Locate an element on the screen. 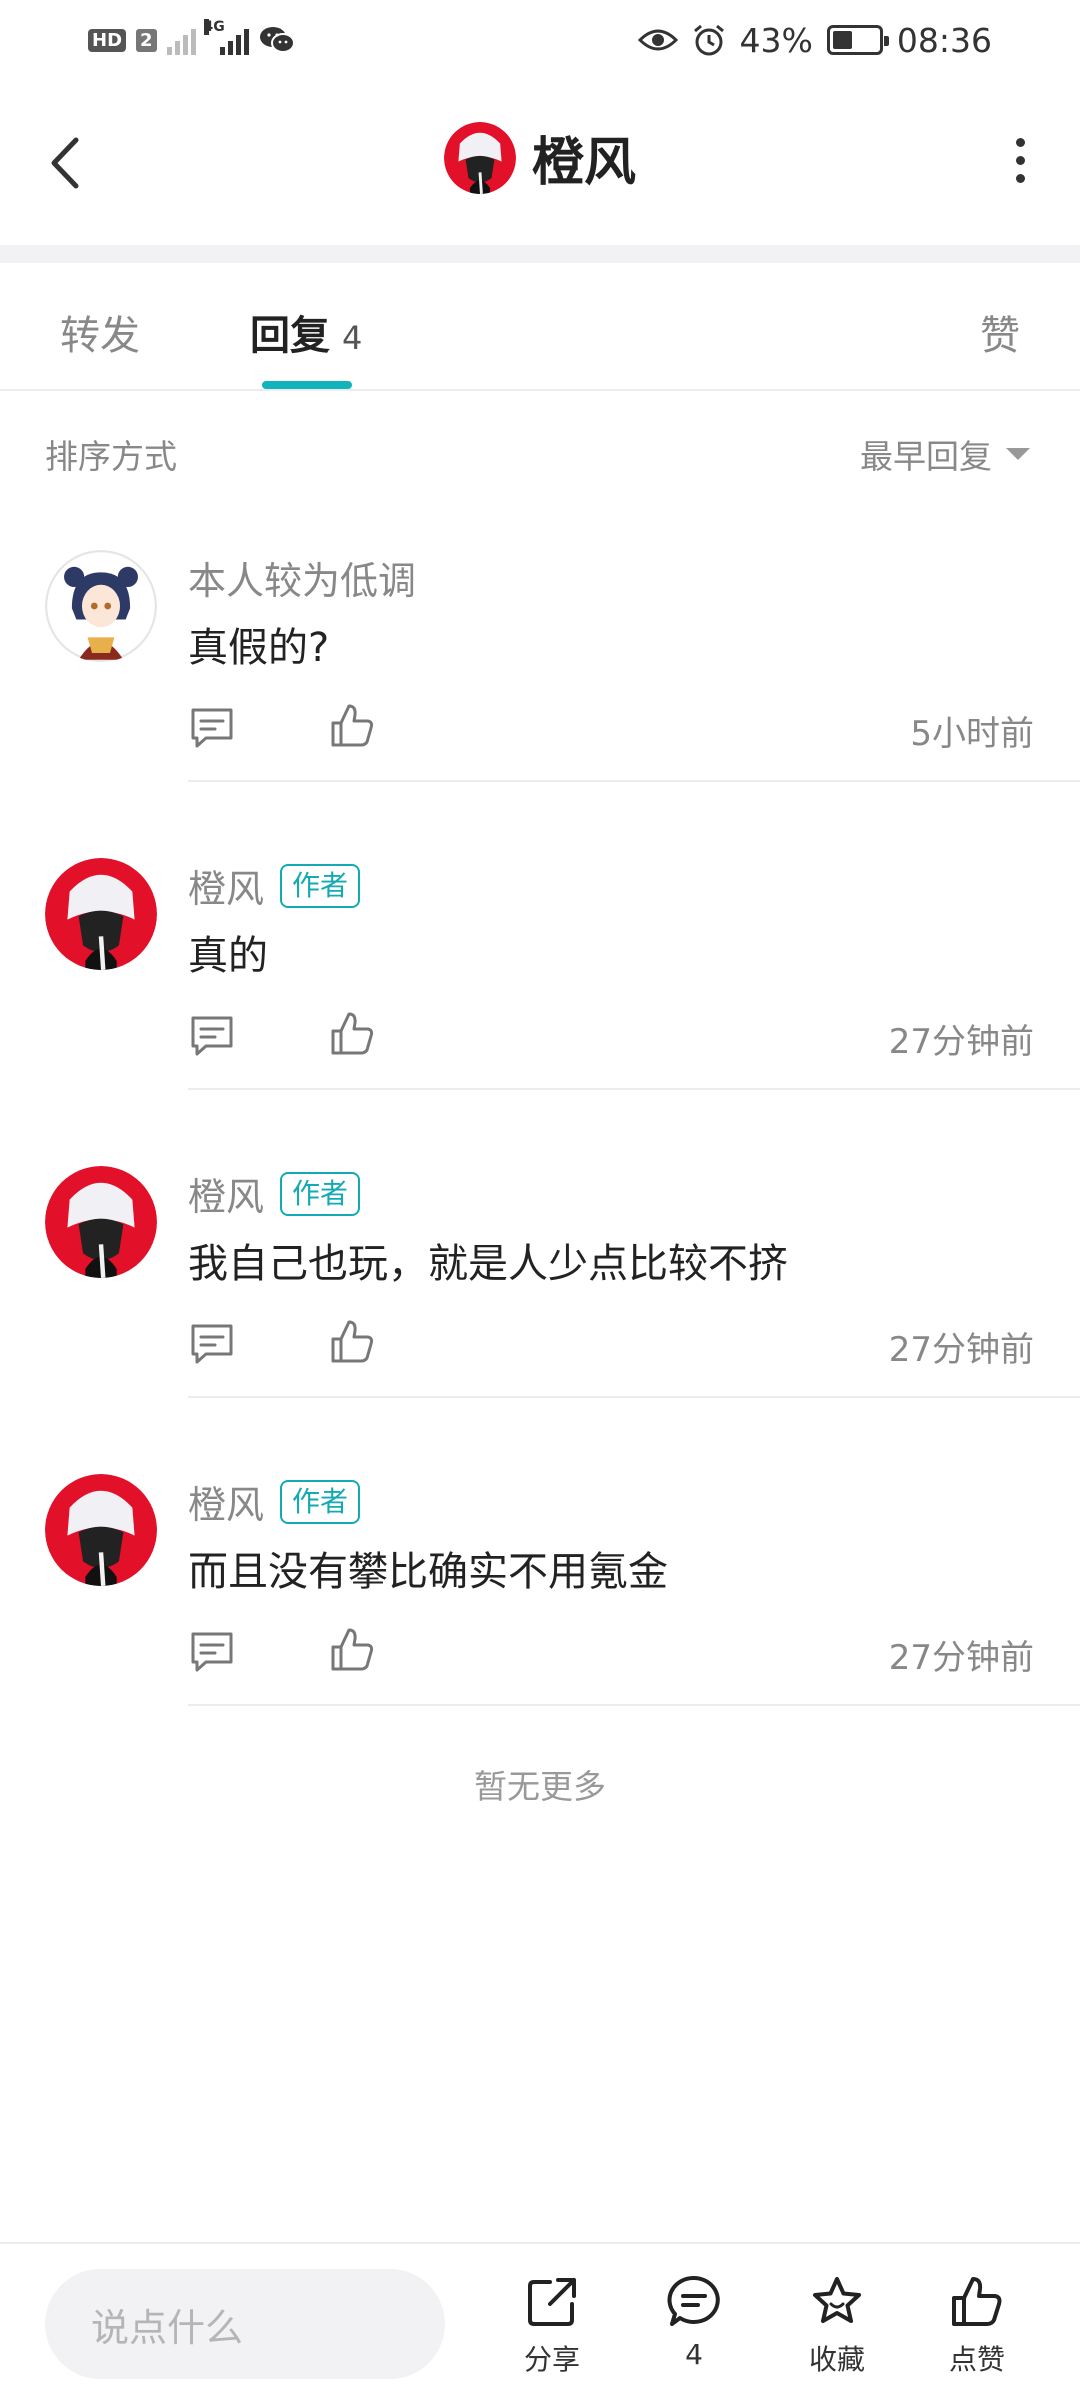 The height and width of the screenshot is (2400, 1080). favorite-button: 收藏 is located at coordinates (837, 2334).